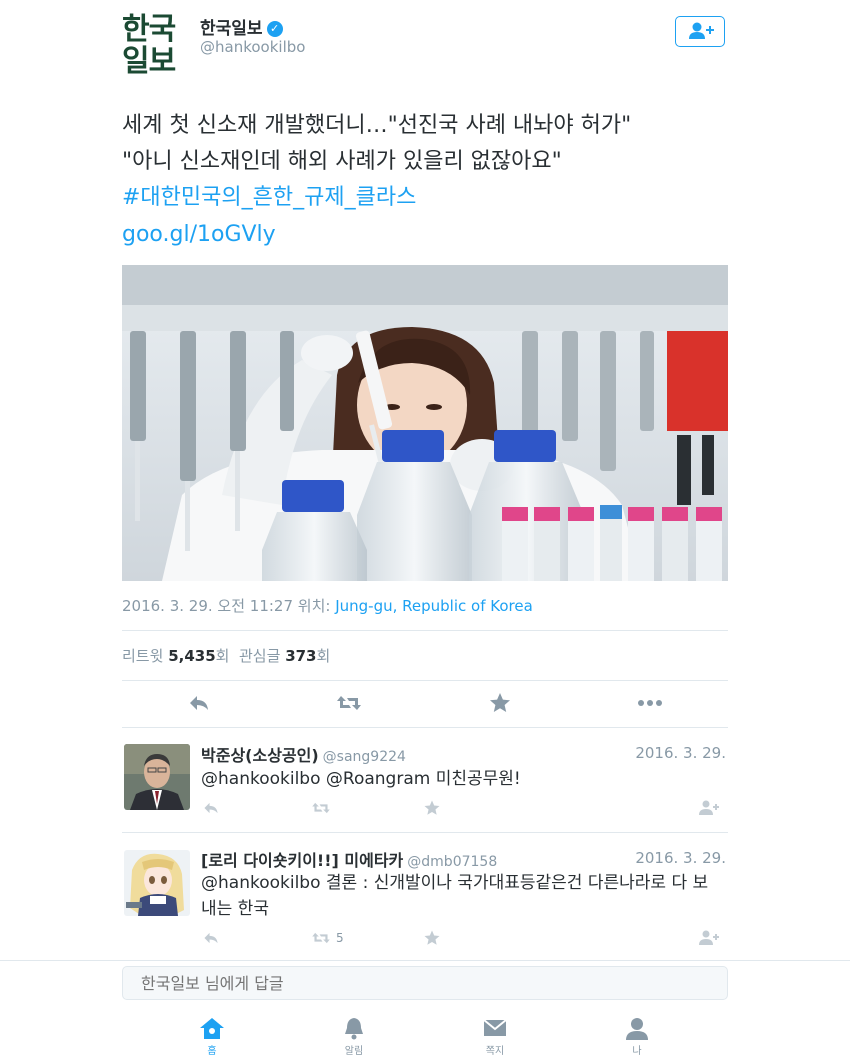  Describe the element at coordinates (361, 779) in the screenshot. I see `reply-text: @hankookilbo @Roangram 미친공무원!` at that location.